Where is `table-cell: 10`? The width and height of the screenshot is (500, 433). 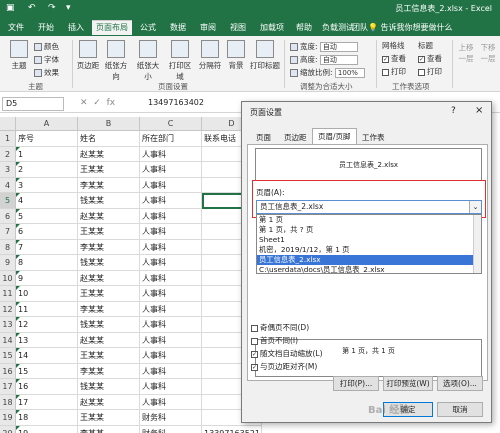
table-cell: 10 is located at coordinates (47, 294).